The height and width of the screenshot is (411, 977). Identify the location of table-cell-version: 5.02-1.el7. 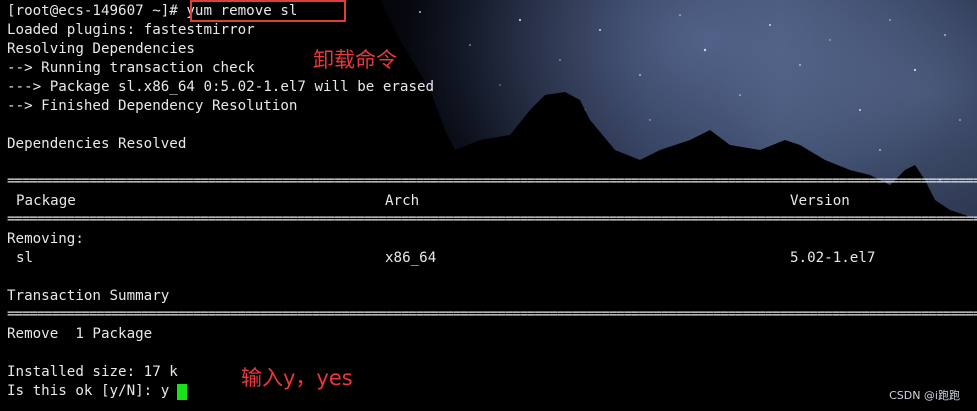
(833, 258).